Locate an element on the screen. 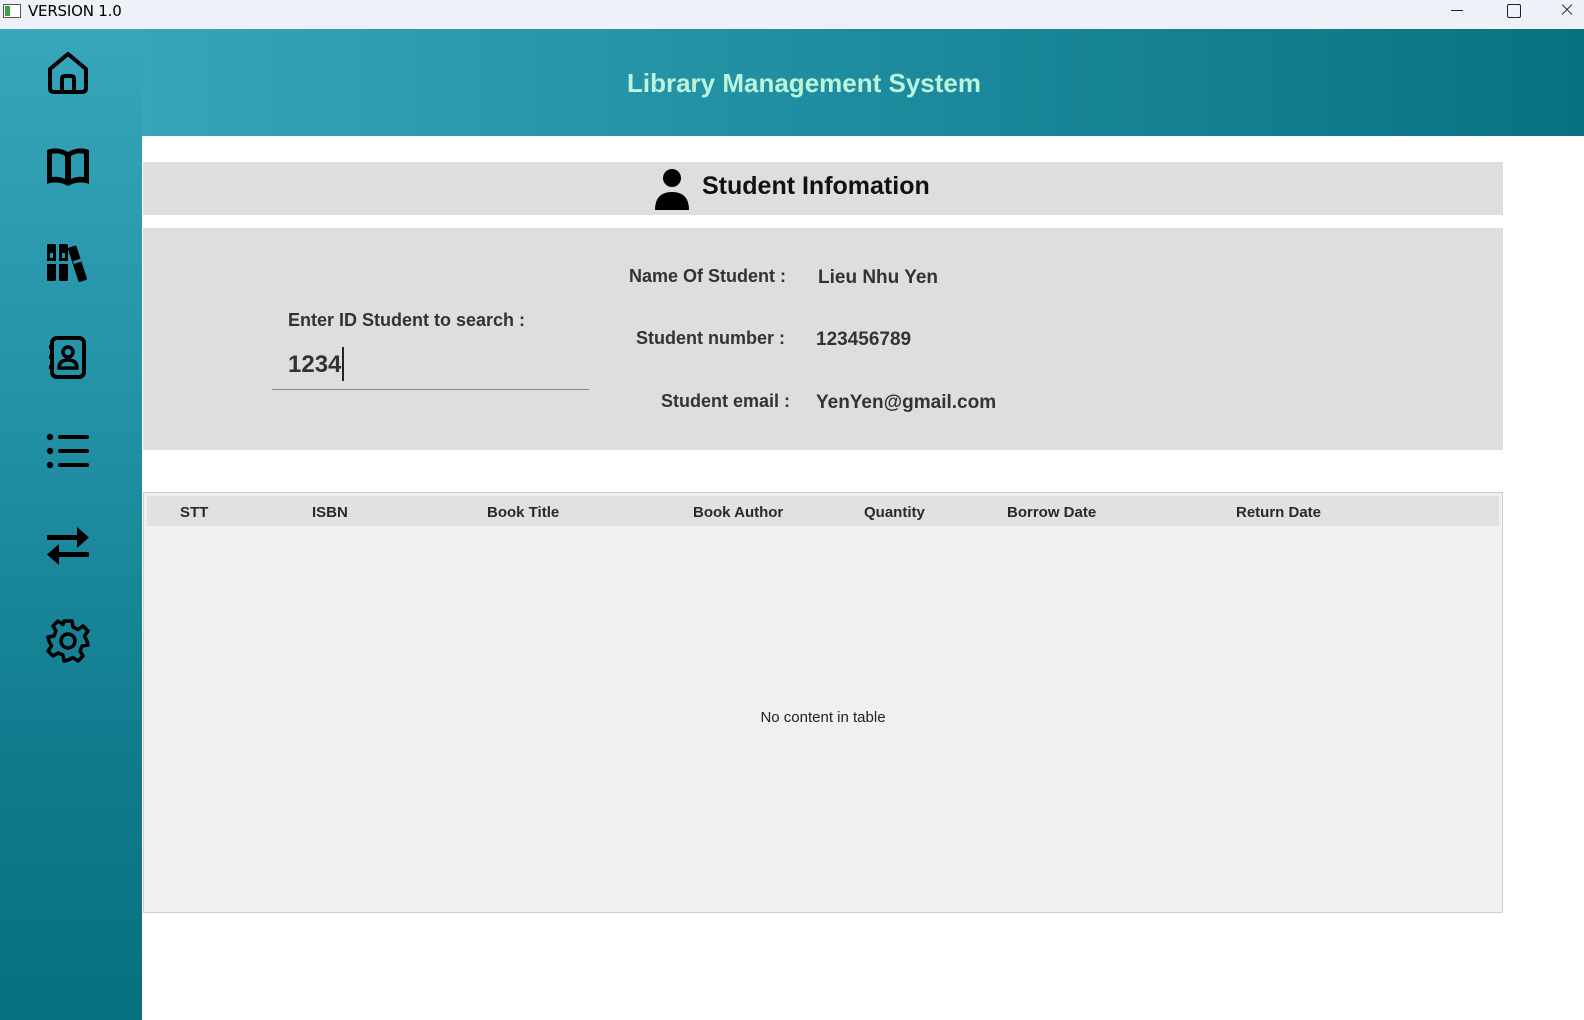  close-button is located at coordinates (1565, 14).